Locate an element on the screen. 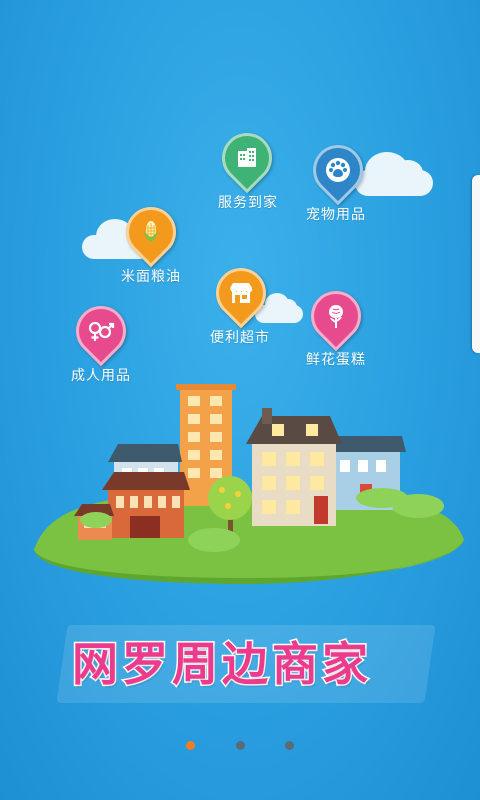 This screenshot has height=800, width=480. convenience-store-label: 便利超市 is located at coordinates (240, 337).